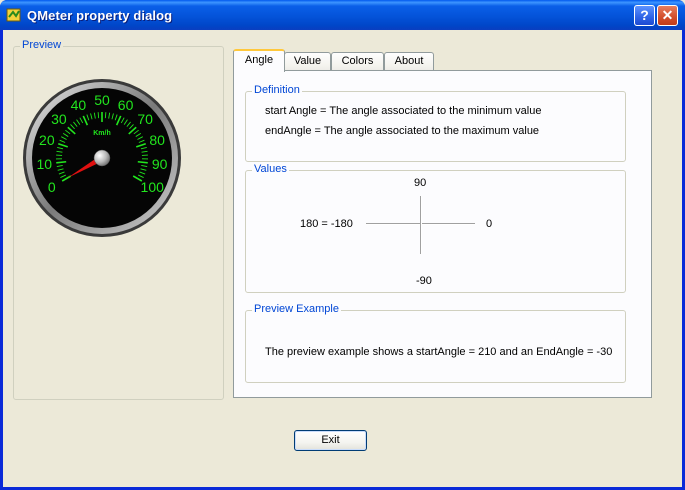  Describe the element at coordinates (270, 169) in the screenshot. I see `values-group-title: Values` at that location.